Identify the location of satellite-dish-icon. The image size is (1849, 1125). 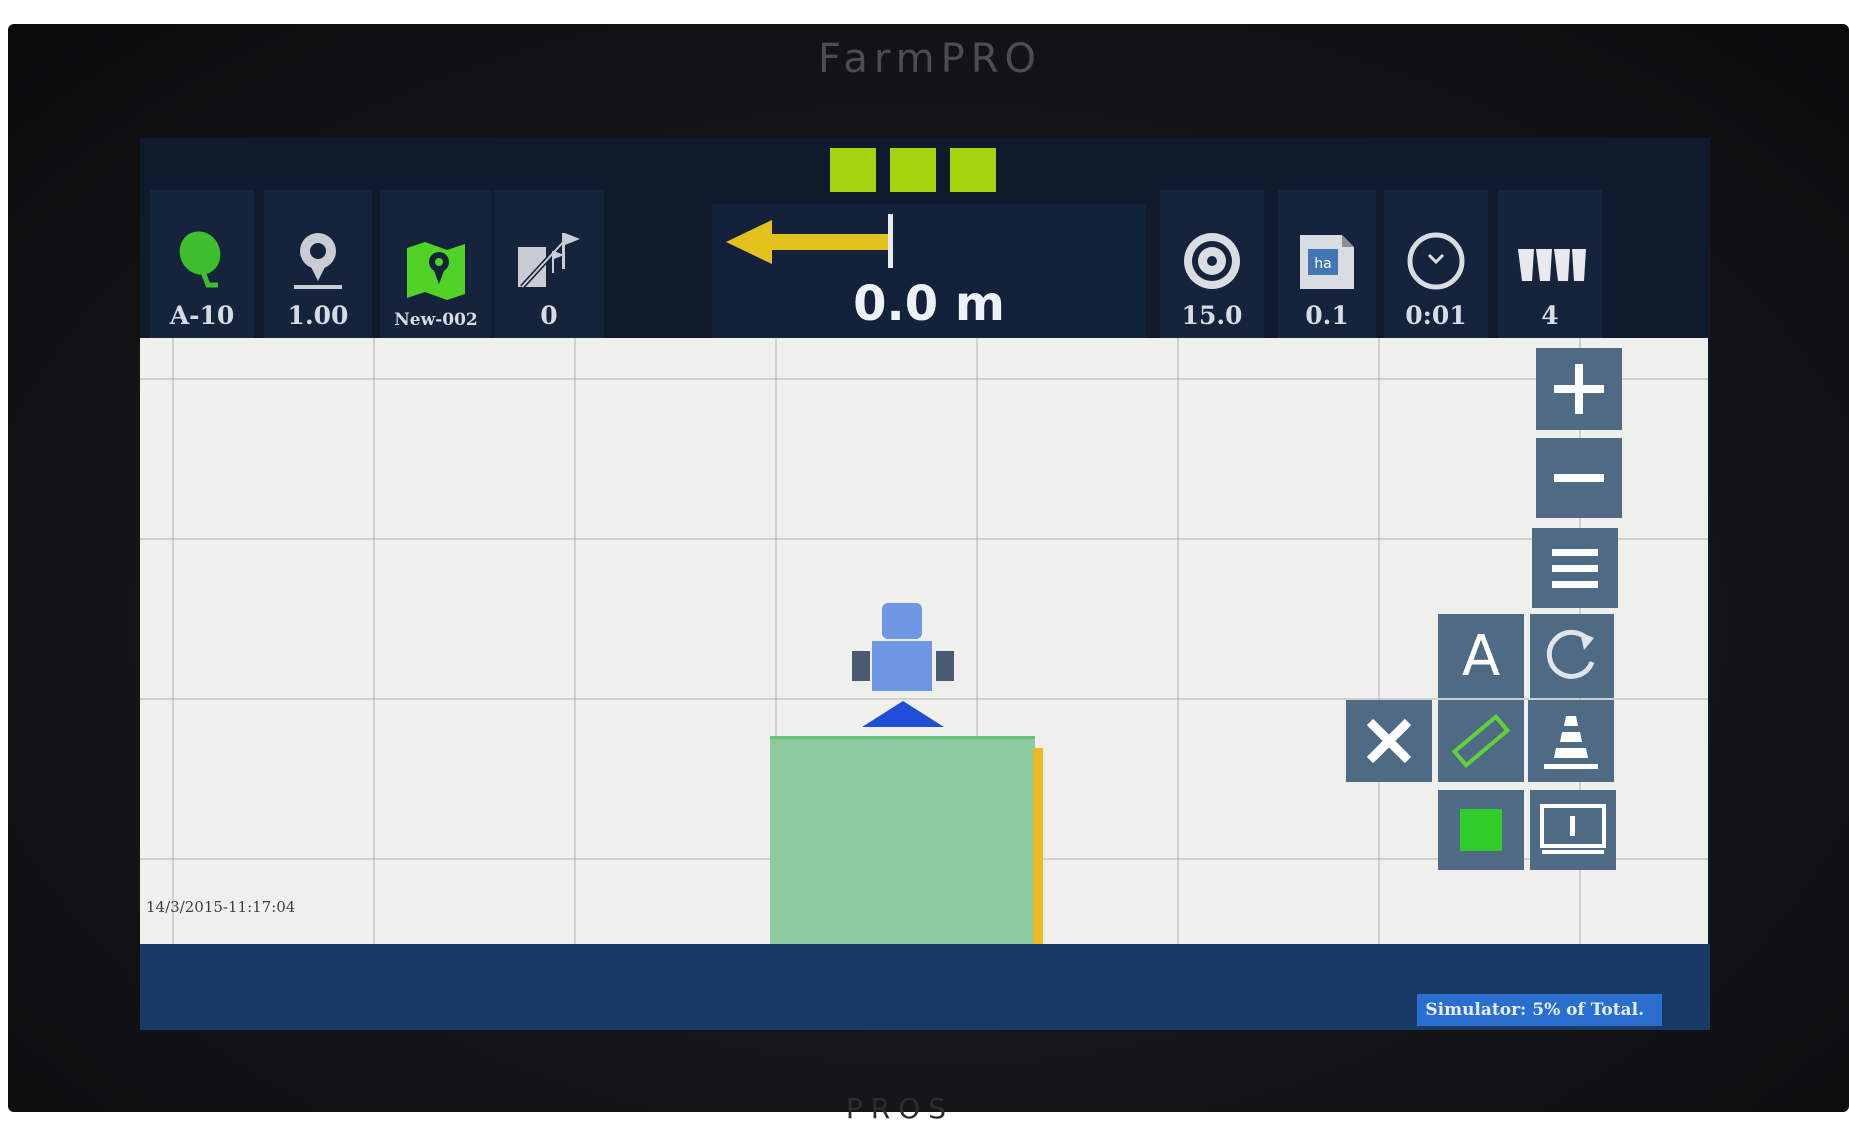
(200, 259).